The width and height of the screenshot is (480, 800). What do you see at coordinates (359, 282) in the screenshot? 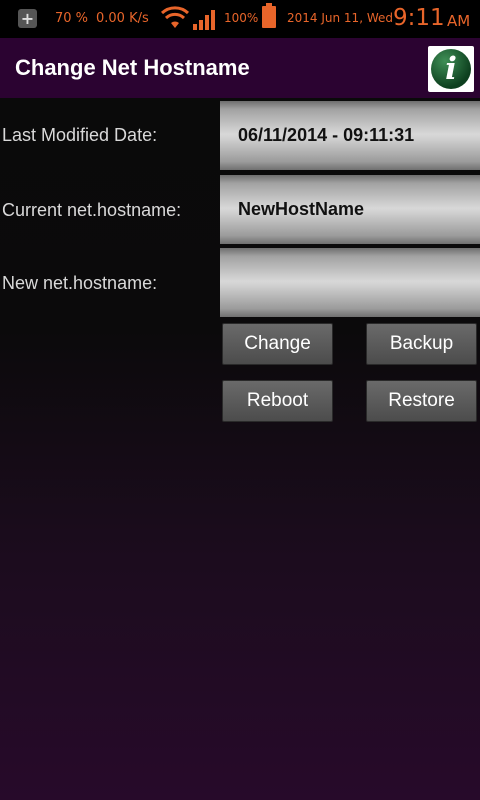
I see `new-hostname-input` at bounding box center [359, 282].